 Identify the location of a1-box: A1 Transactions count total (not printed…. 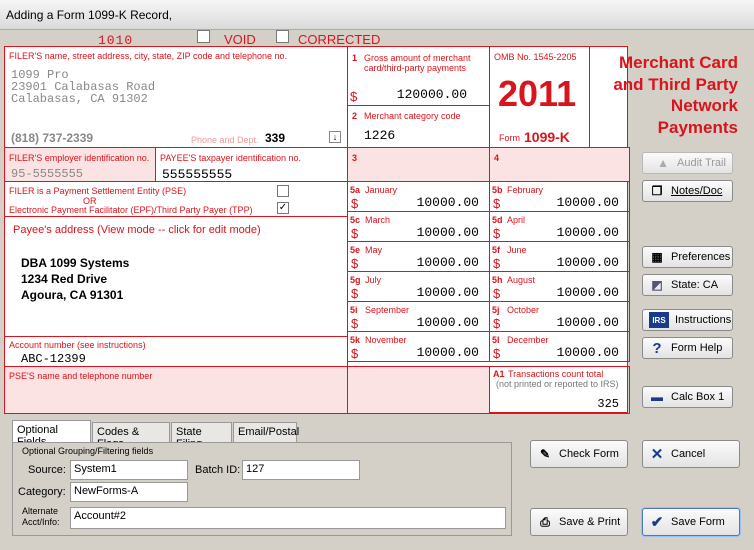
(559, 390).